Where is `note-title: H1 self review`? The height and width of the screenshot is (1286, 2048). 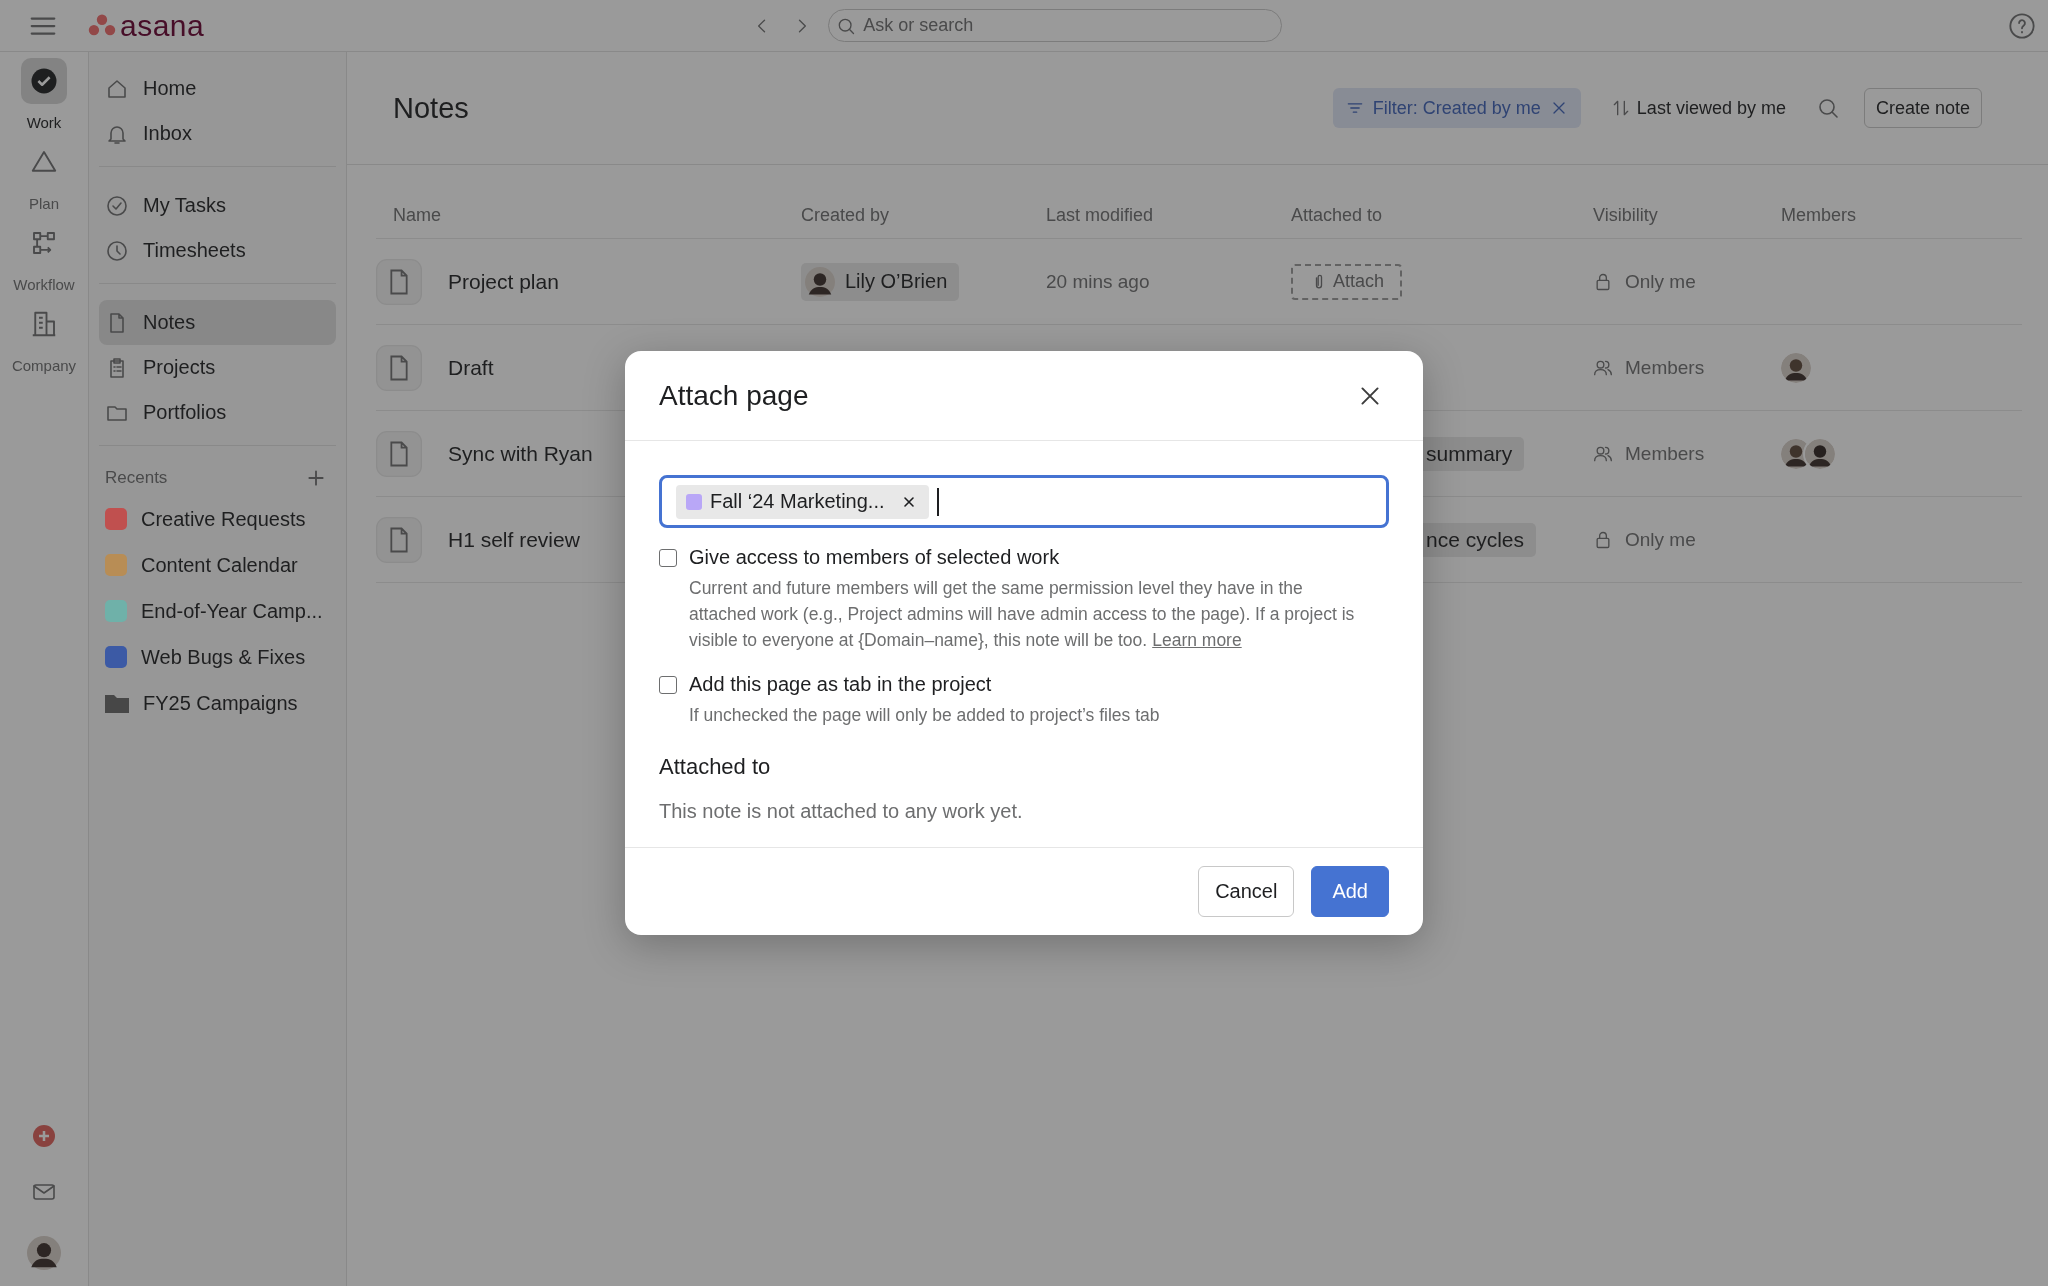
note-title: H1 self review is located at coordinates (514, 539).